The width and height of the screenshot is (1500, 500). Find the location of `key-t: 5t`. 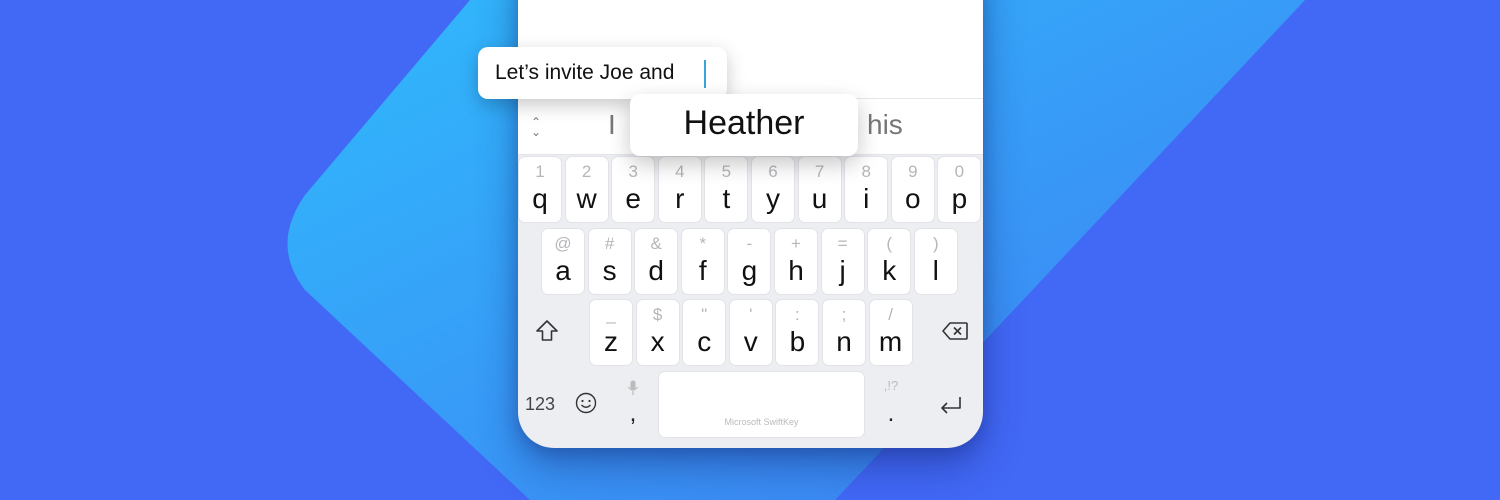

key-t: 5t is located at coordinates (726, 189).